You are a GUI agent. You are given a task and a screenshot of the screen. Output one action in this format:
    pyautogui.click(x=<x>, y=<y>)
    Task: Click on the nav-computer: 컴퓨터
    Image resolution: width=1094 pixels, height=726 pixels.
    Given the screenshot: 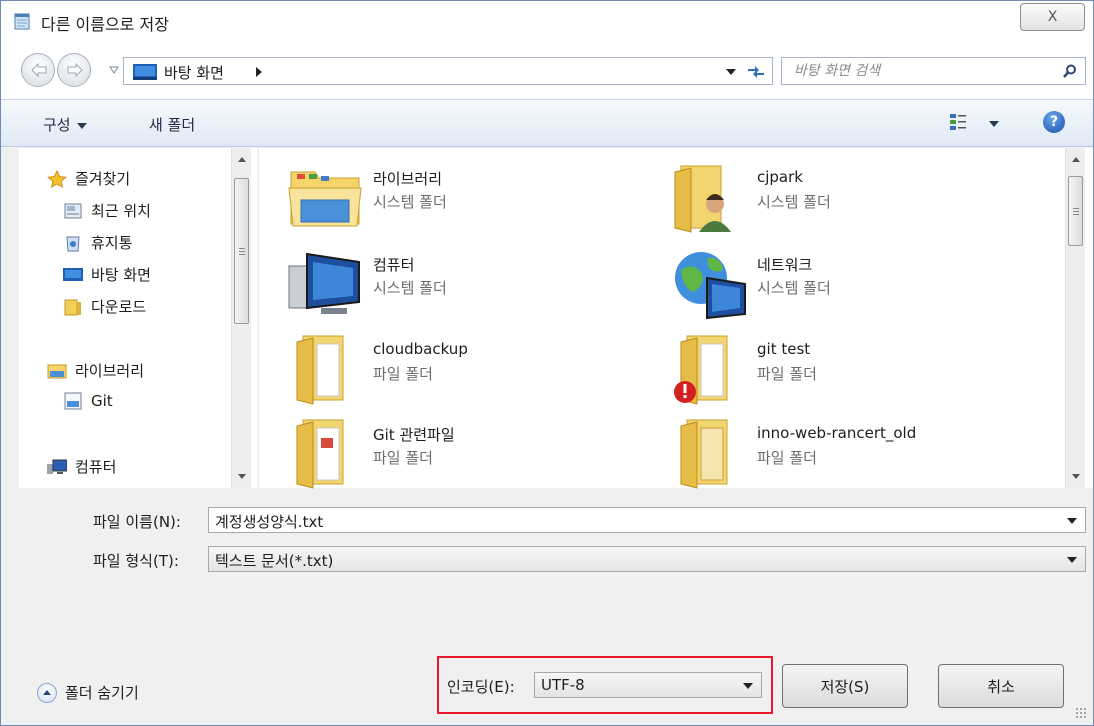 What is the action you would take?
    pyautogui.click(x=81, y=466)
    